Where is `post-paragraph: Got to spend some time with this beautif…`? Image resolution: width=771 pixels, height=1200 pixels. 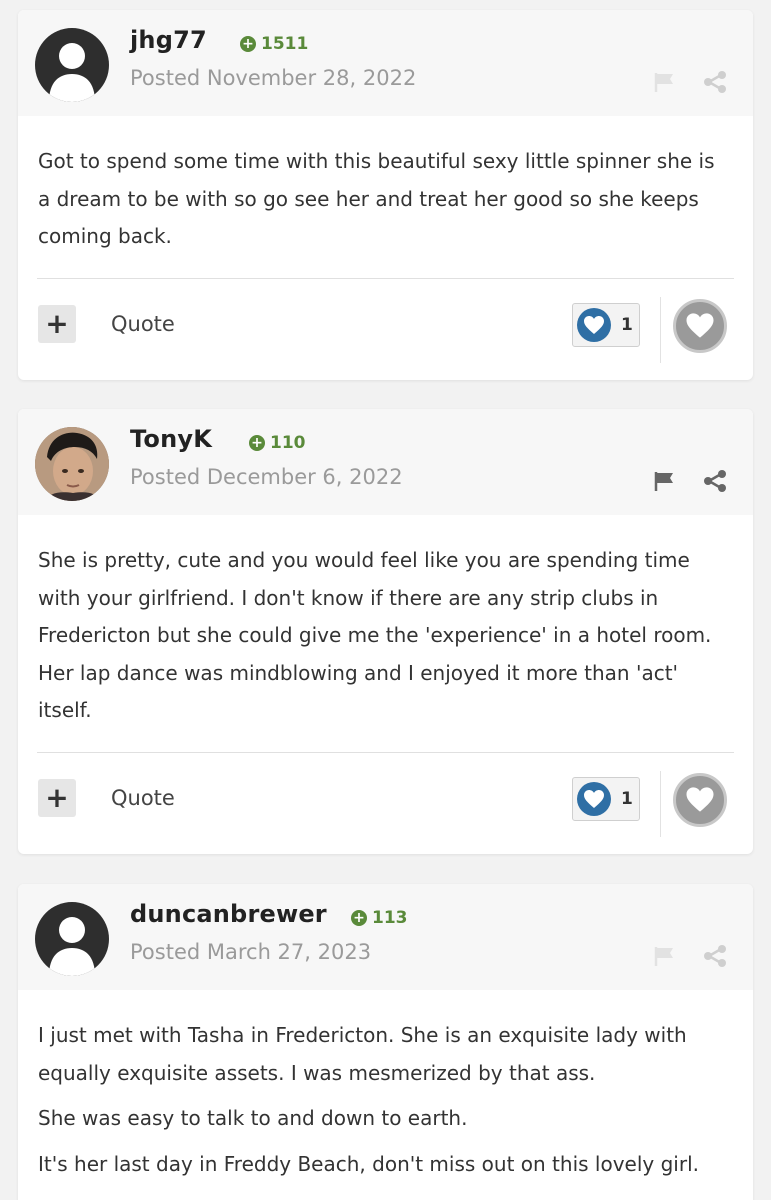
post-paragraph: Got to spend some time with this beautif… is located at coordinates (376, 198).